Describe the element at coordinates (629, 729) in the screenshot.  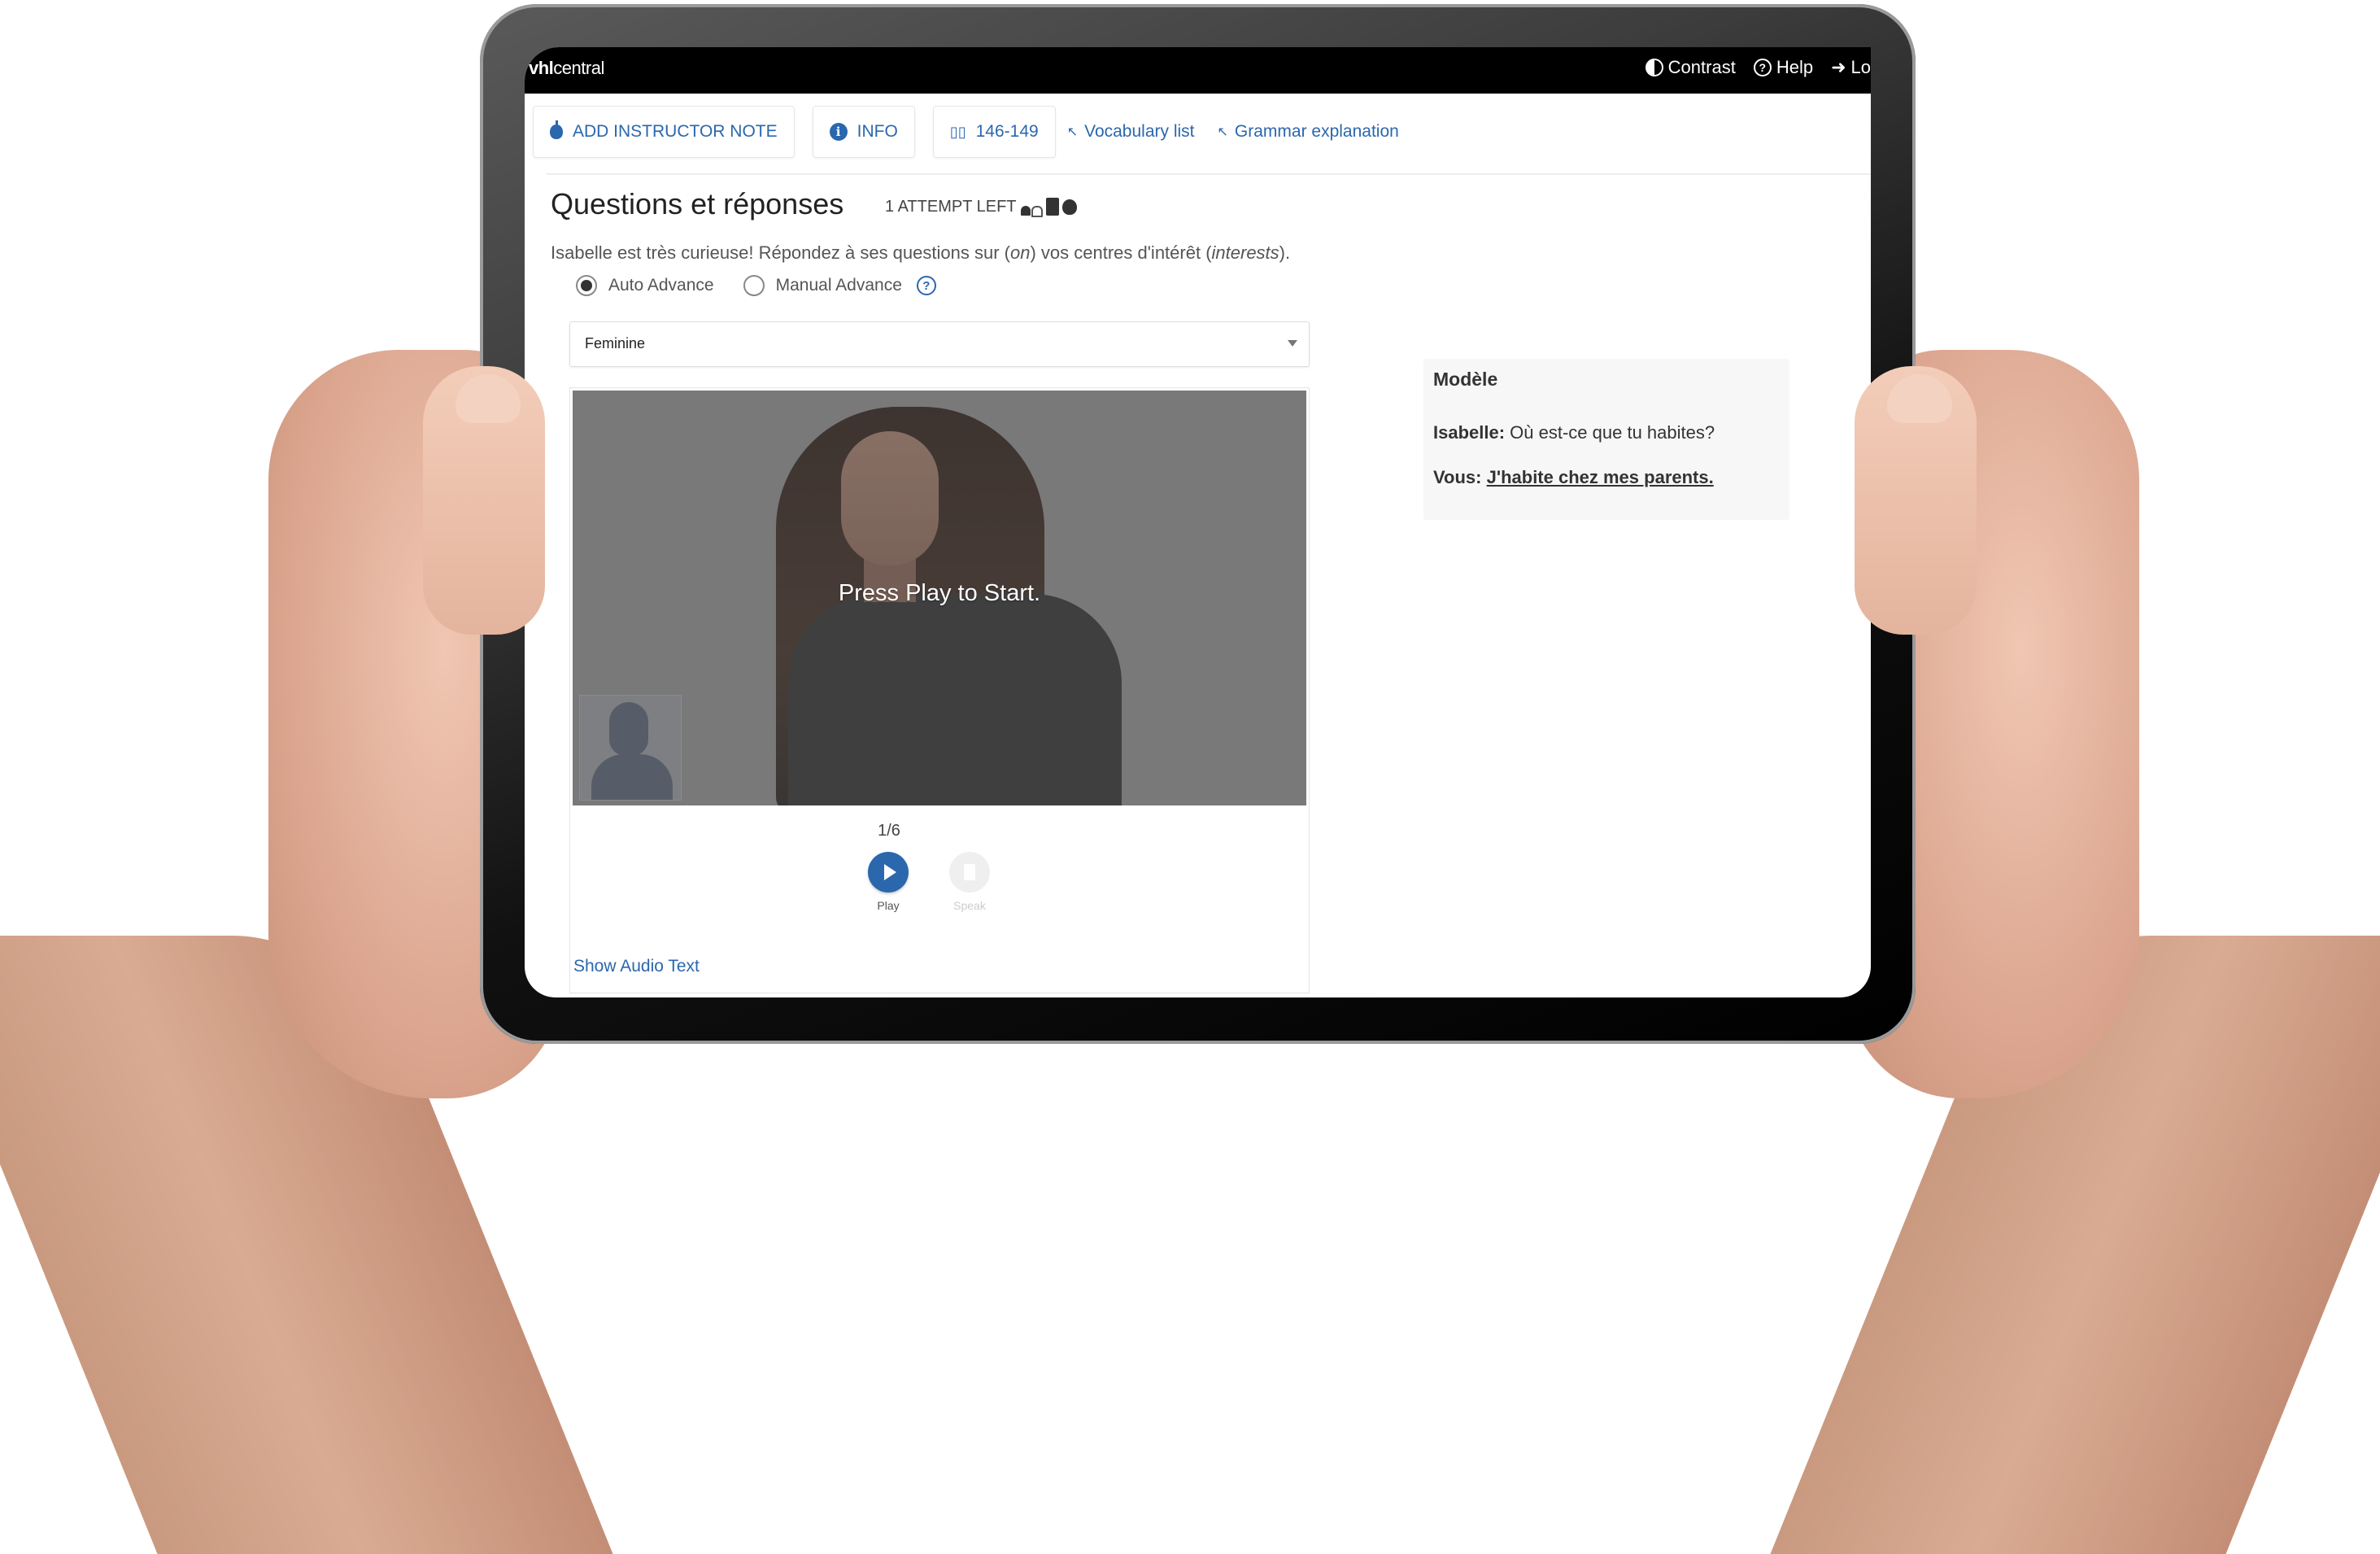
I see `user-silhouette-icon` at that location.